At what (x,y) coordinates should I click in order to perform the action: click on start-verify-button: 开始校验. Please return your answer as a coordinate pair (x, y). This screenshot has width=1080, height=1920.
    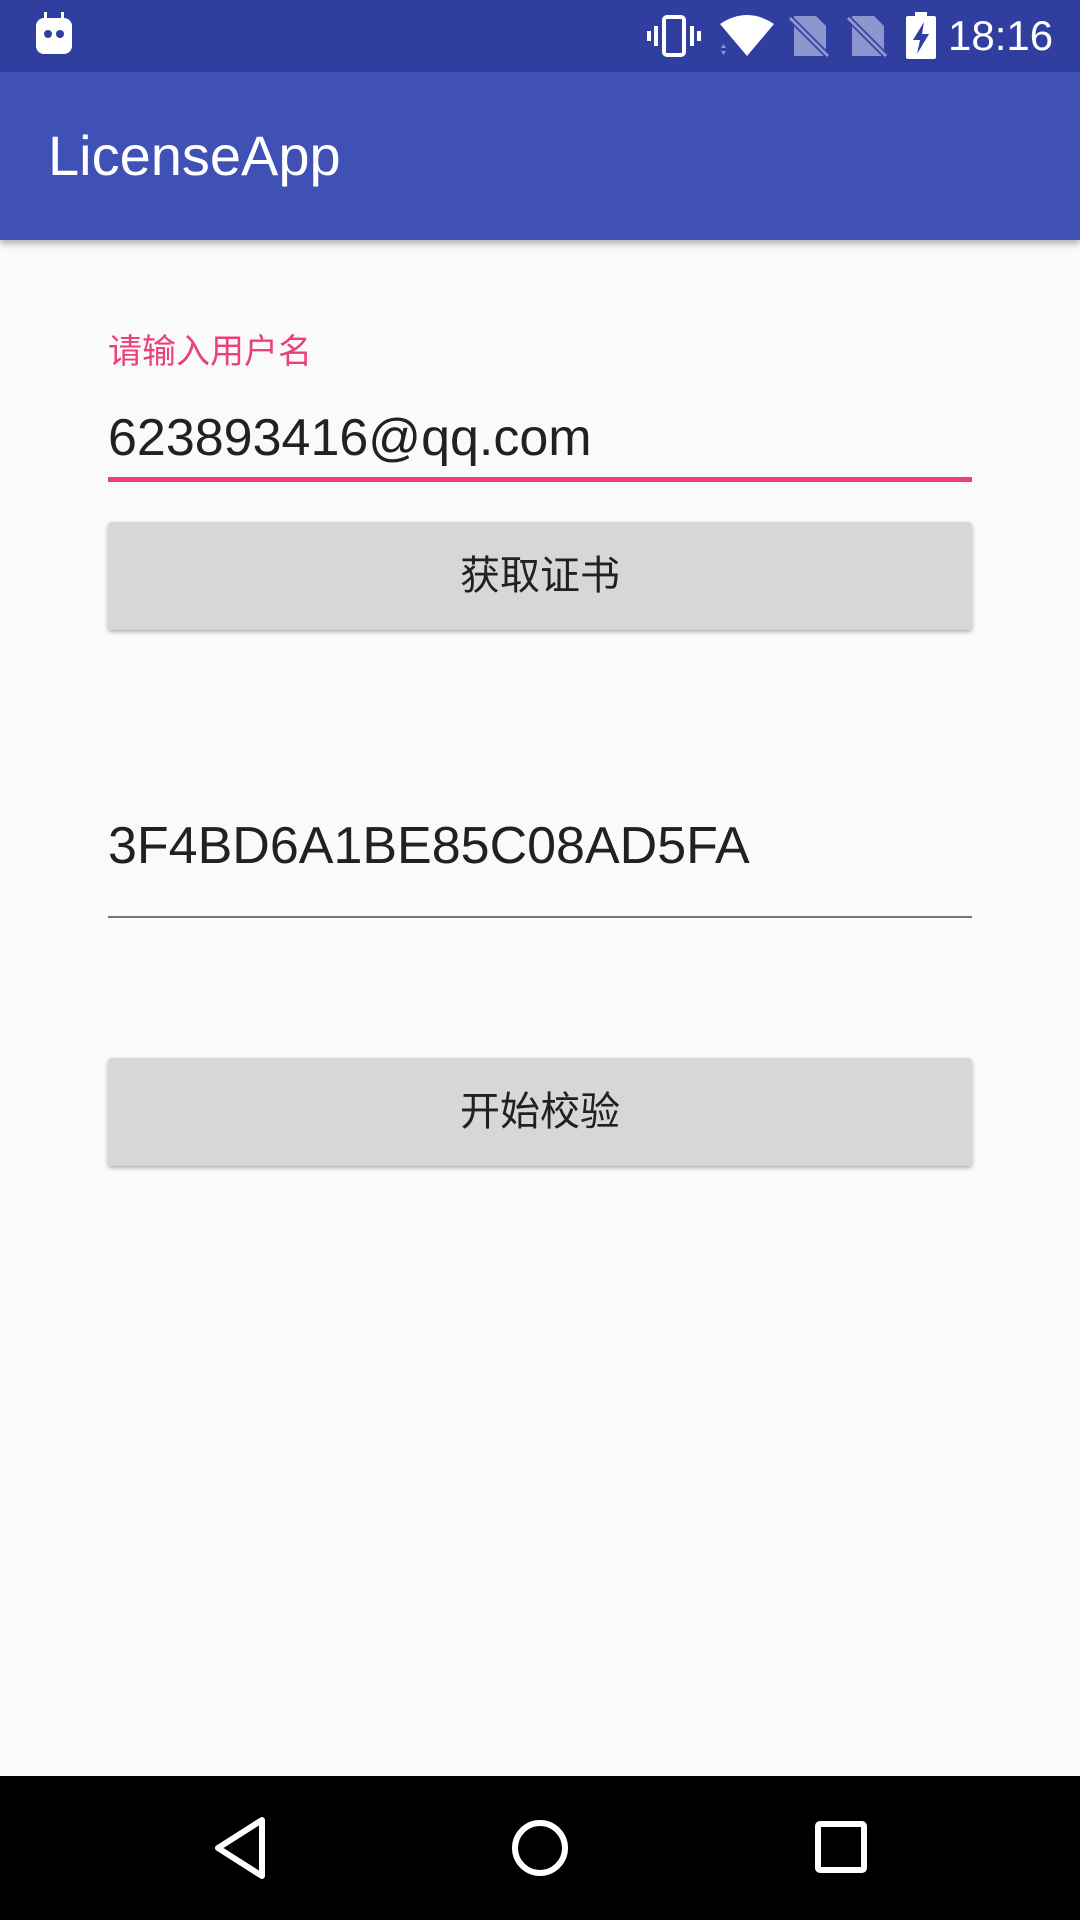
    Looking at the image, I should click on (540, 1112).